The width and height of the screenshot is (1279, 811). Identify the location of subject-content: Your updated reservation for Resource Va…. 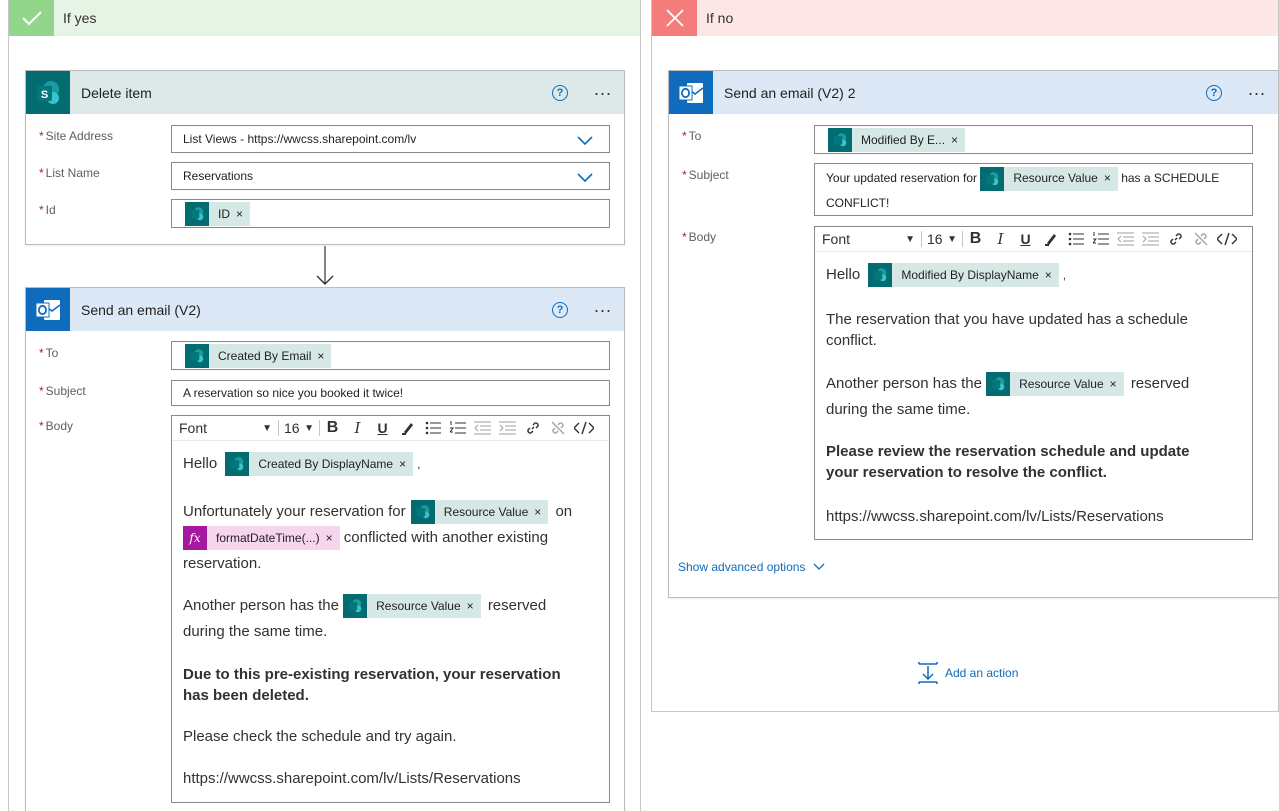
(1022, 191).